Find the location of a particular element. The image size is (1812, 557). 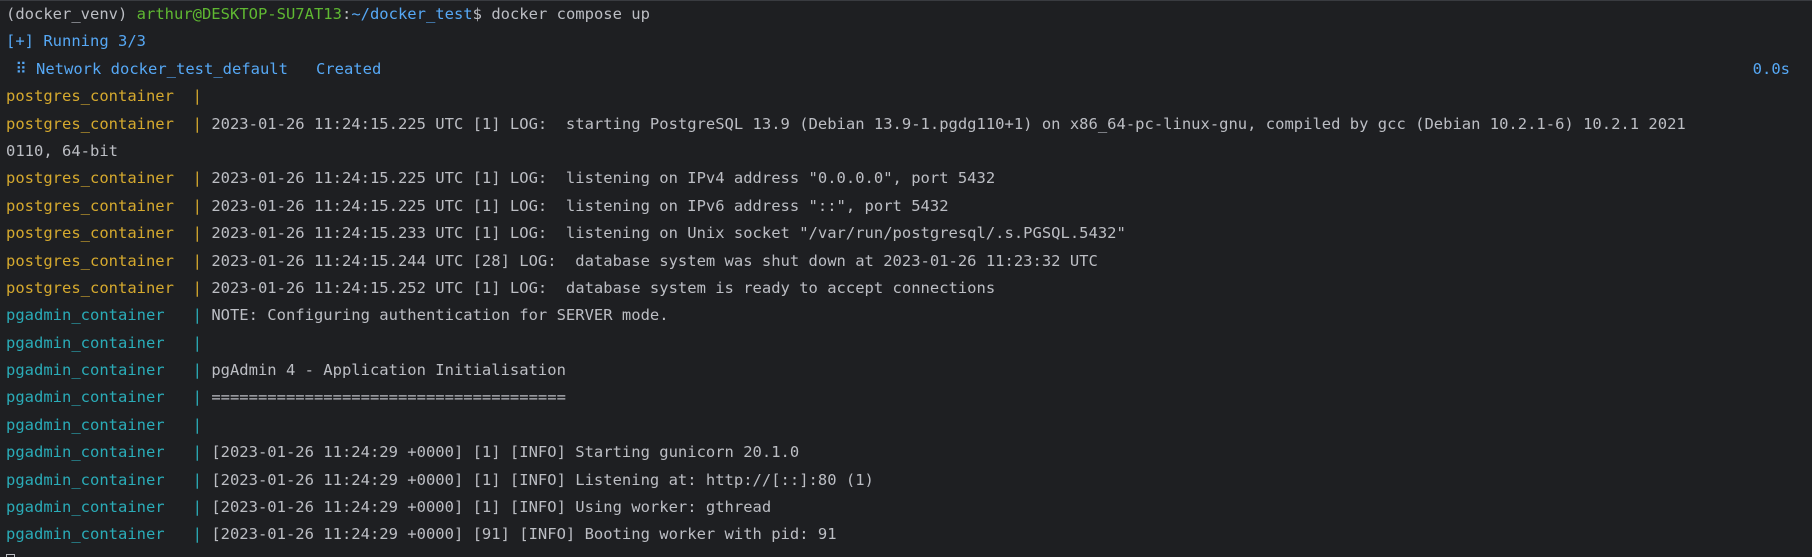

log-line: 0110, 64-bit is located at coordinates (906, 151).